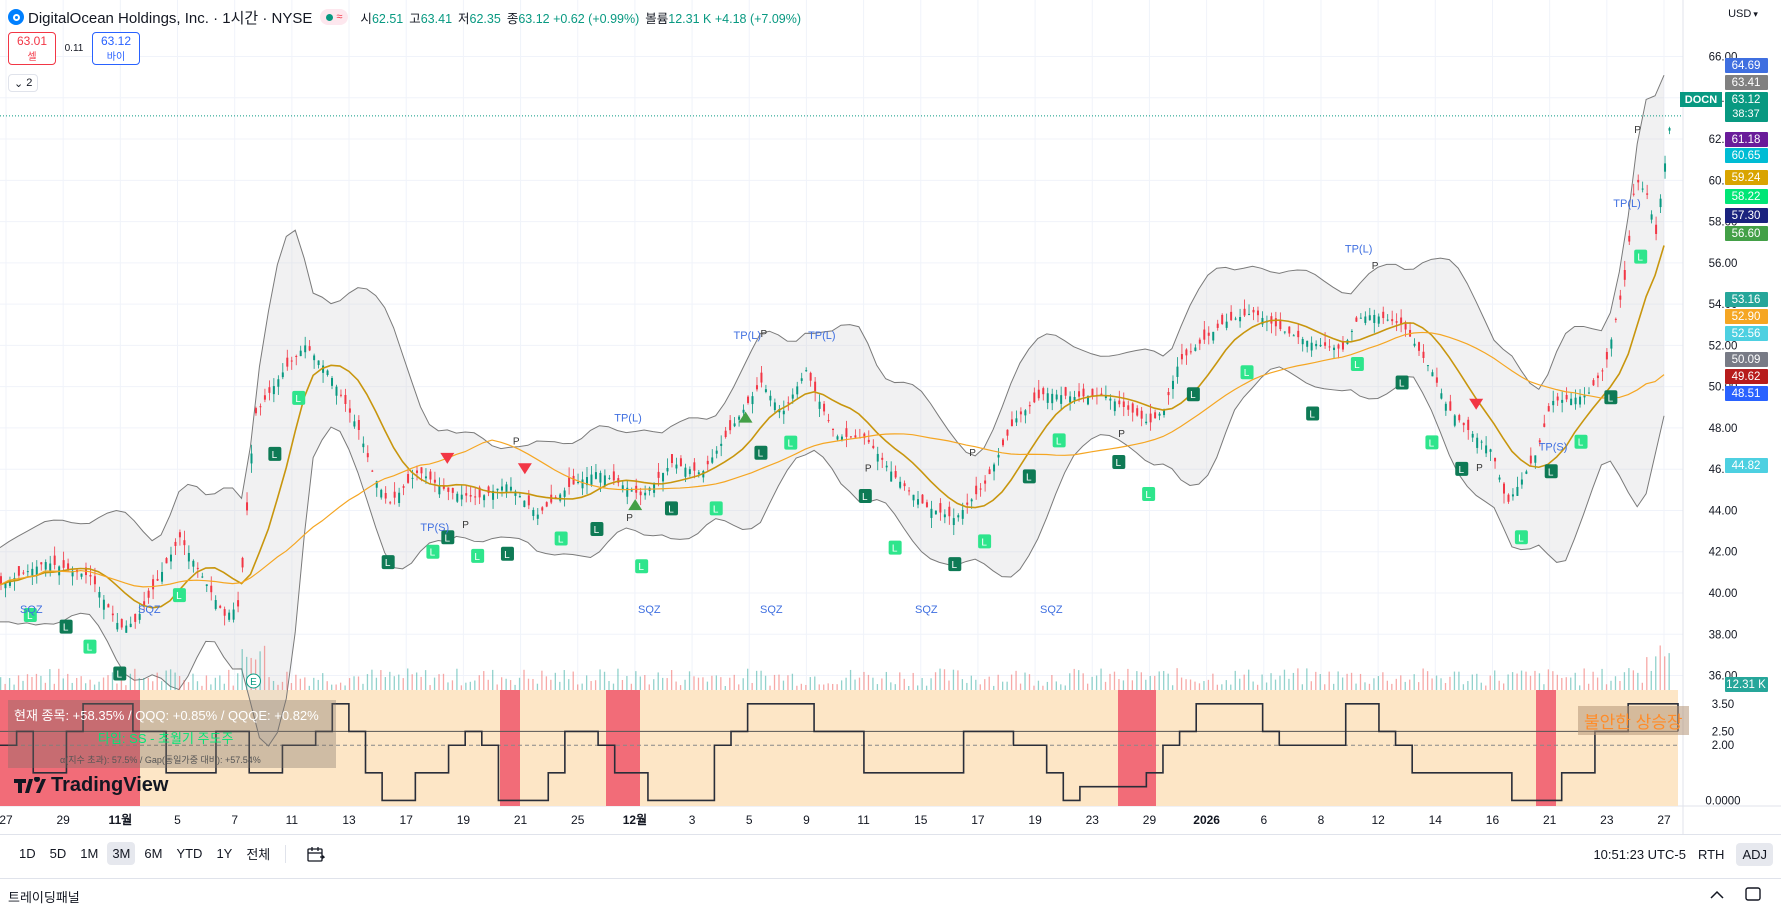 The width and height of the screenshot is (1781, 914). I want to click on bottom-right-controls: 10:51:23 UTC-5 RTH ADJ, so click(1683, 854).